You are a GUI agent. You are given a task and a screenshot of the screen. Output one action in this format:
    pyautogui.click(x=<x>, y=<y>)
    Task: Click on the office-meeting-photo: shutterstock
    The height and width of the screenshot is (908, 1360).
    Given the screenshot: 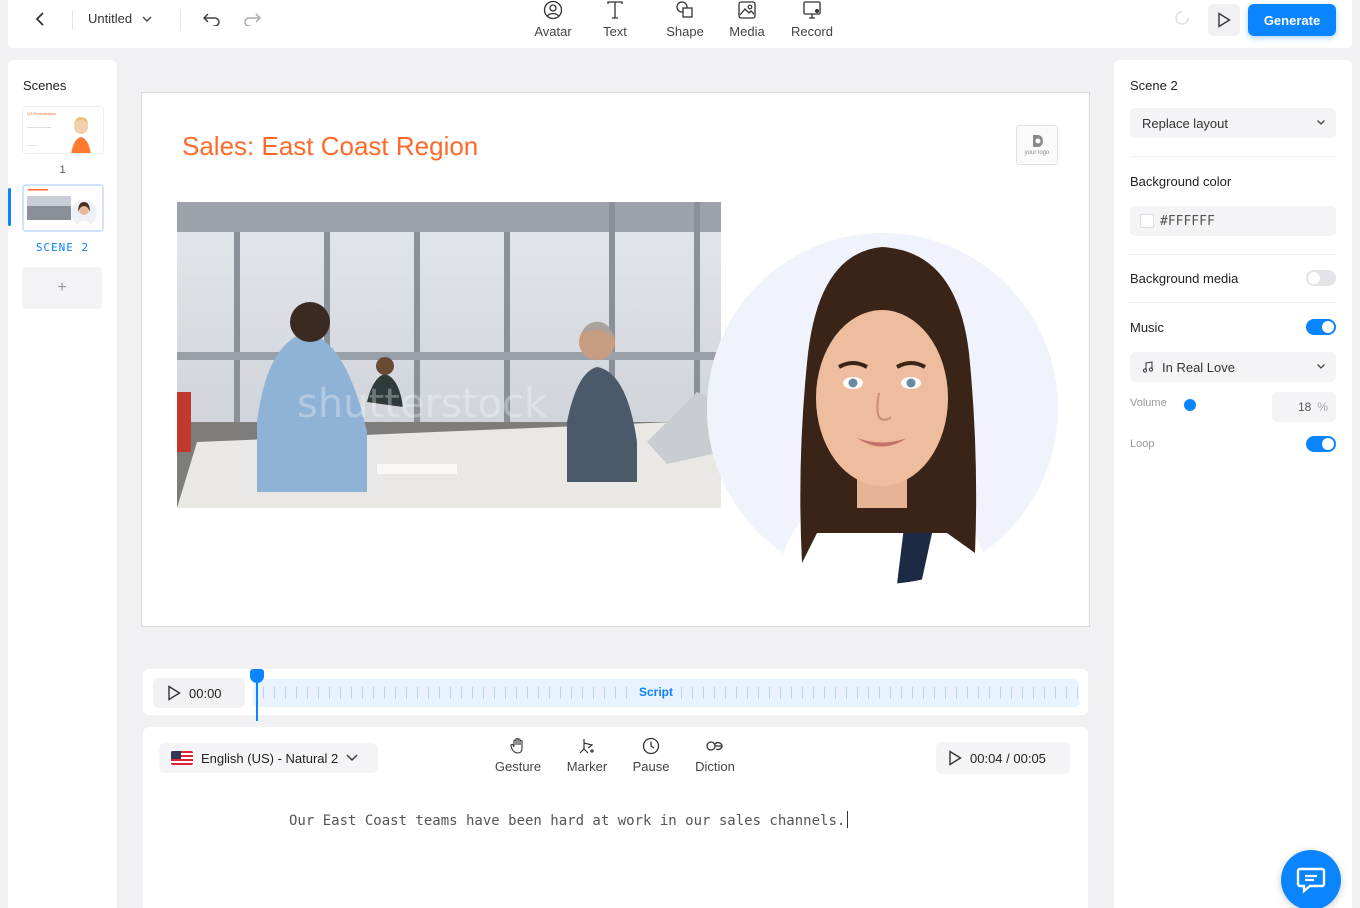 What is the action you would take?
    pyautogui.click(x=449, y=355)
    